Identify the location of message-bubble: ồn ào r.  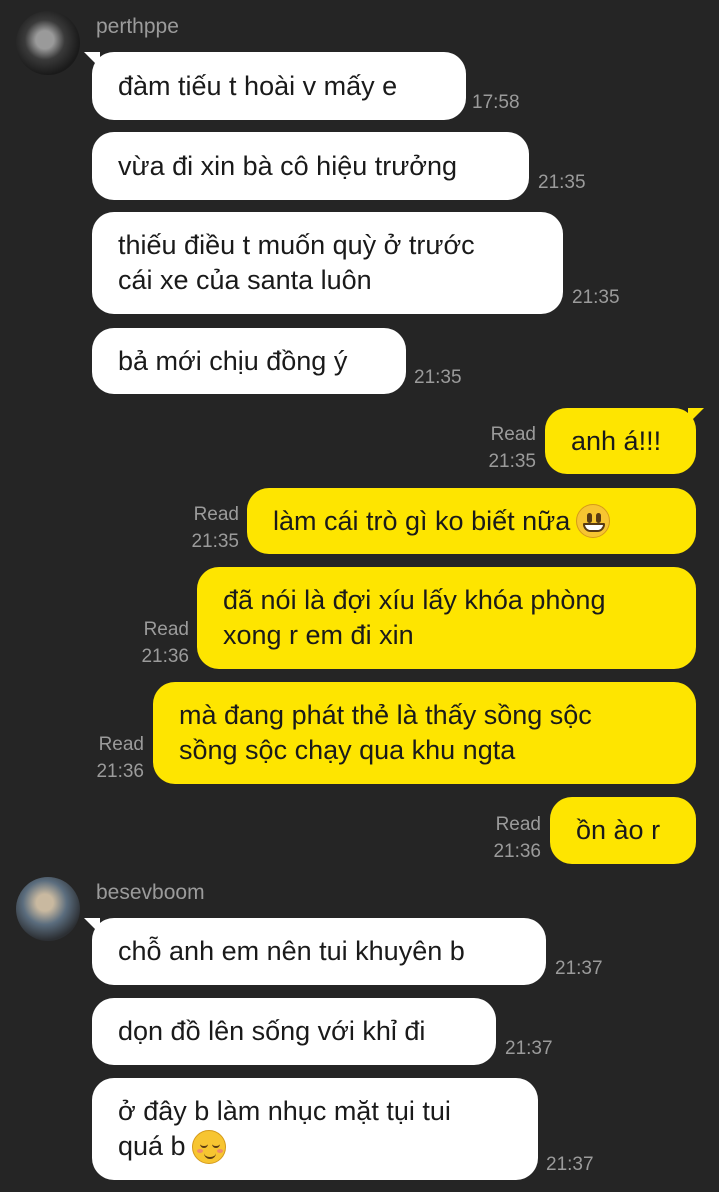
(623, 830).